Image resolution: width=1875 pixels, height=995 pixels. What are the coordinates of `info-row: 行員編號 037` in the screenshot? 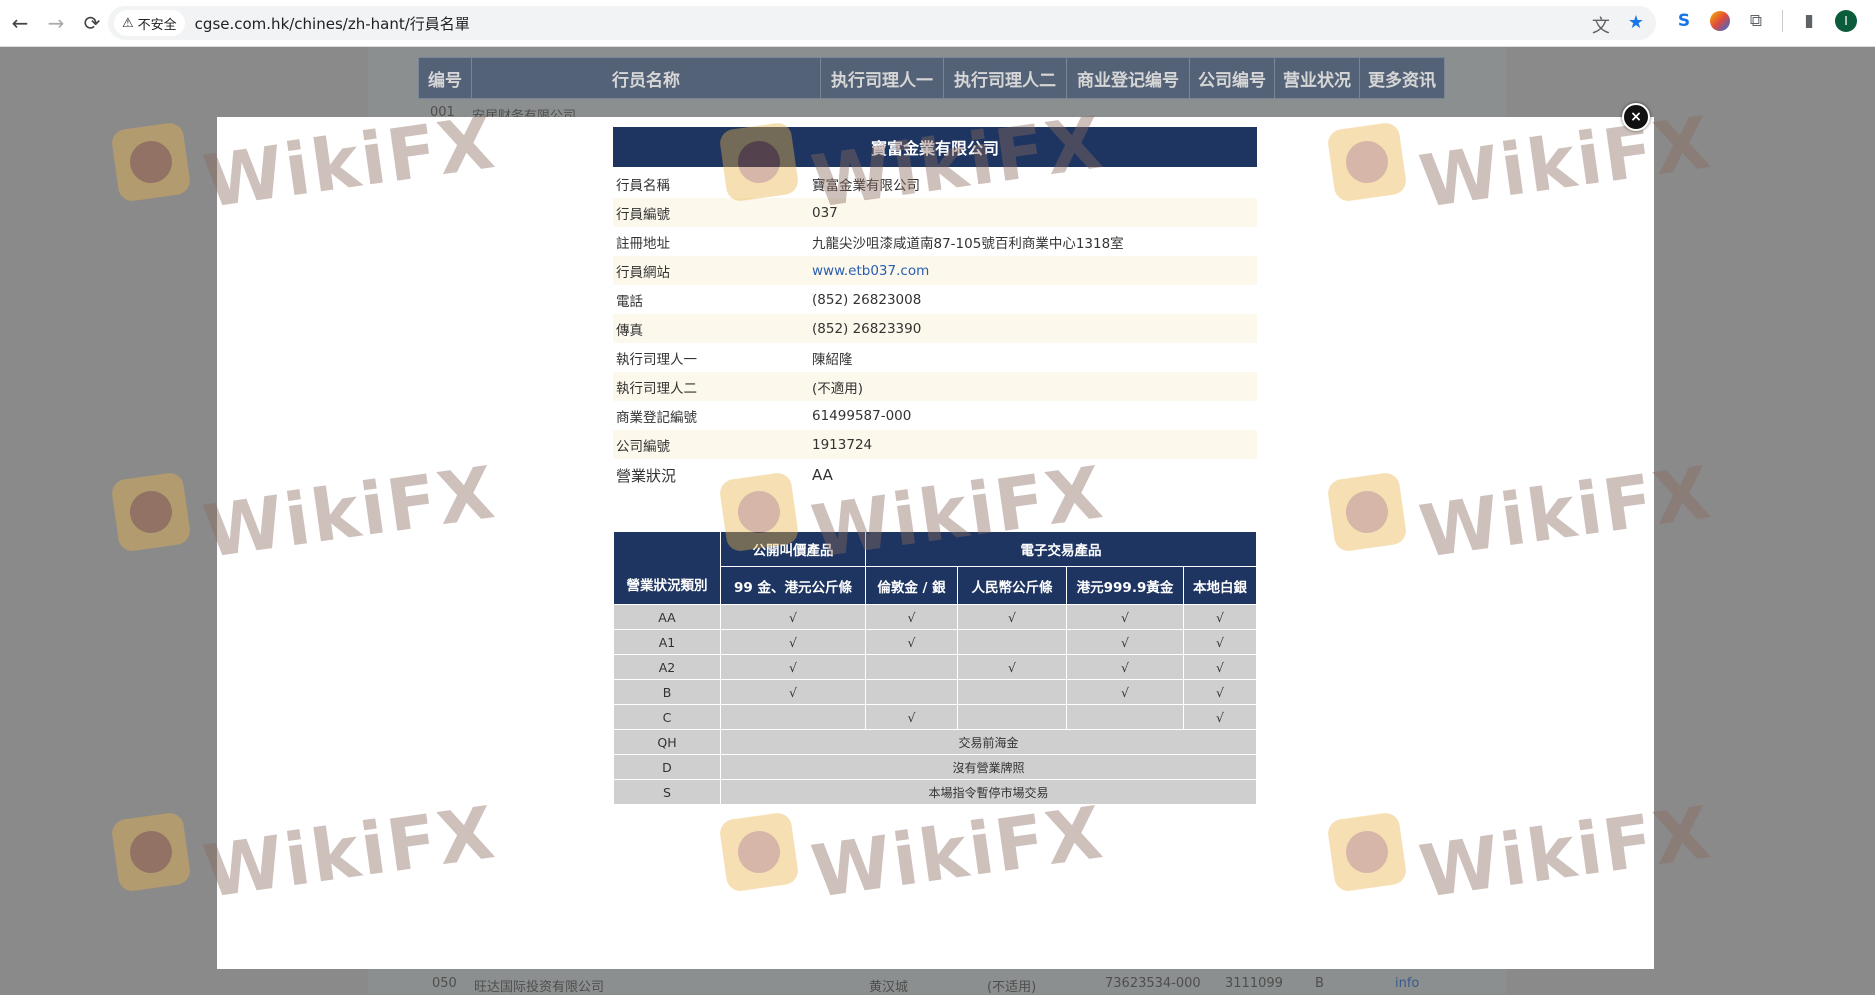 It's located at (935, 212).